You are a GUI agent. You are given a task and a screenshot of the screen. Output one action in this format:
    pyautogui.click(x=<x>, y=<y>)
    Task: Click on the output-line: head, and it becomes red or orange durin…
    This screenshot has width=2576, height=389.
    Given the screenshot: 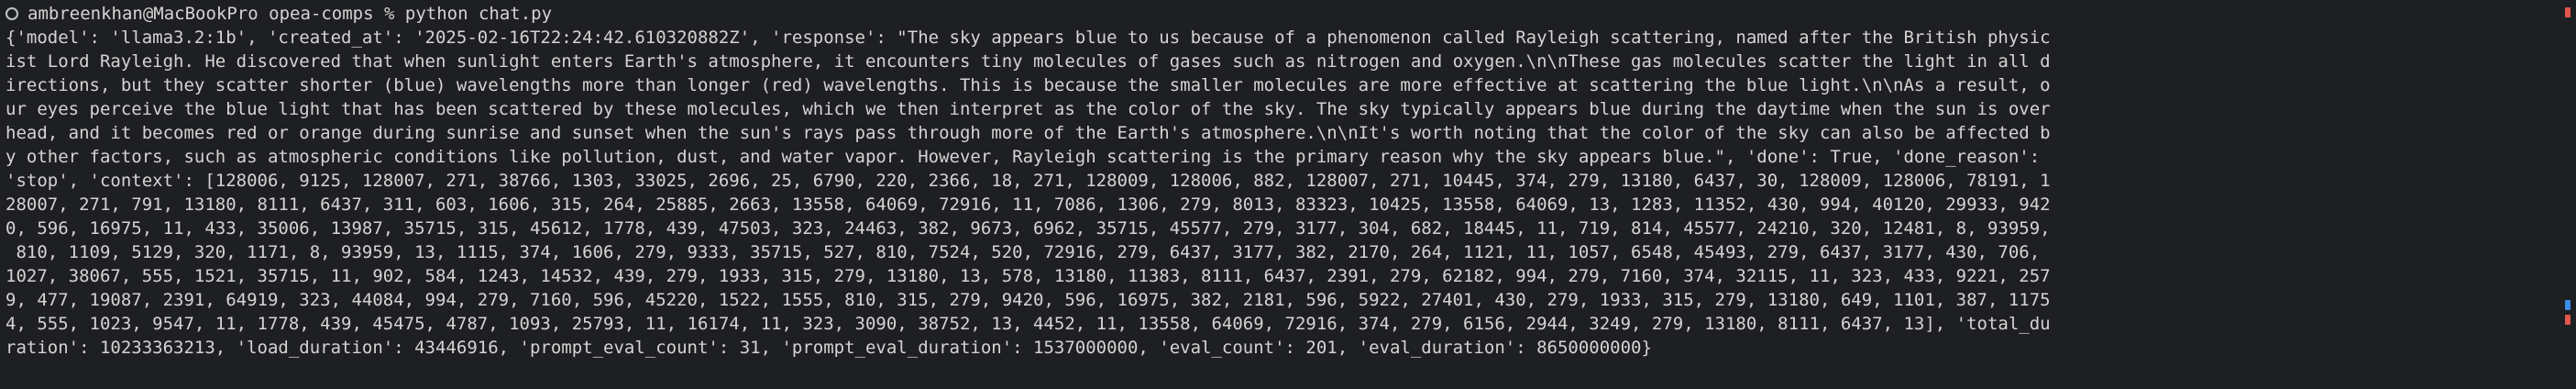 What is the action you would take?
    pyautogui.click(x=1028, y=133)
    